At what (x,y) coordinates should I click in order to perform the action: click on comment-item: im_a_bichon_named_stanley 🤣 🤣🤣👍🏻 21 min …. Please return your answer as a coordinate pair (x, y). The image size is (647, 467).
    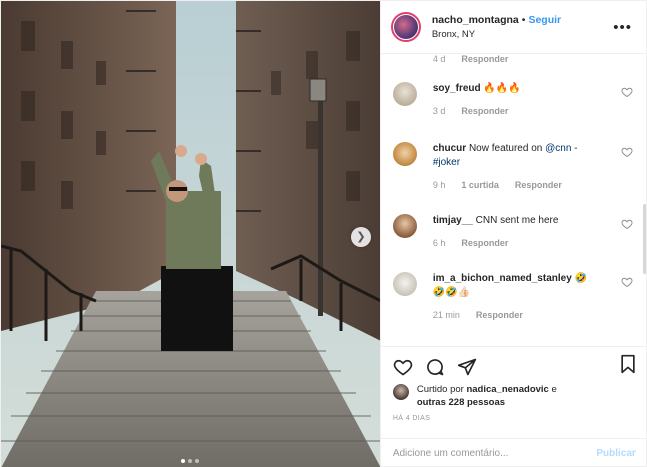
    Looking at the image, I should click on (514, 297).